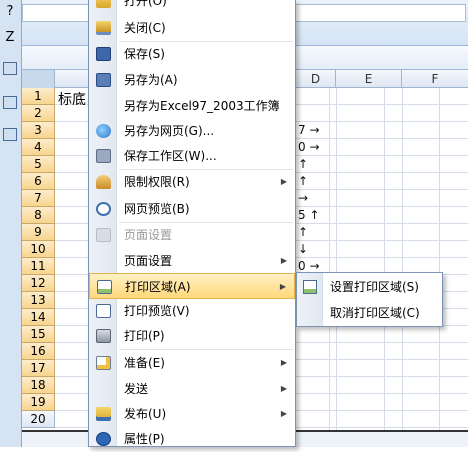  Describe the element at coordinates (435, 79) in the screenshot. I see `column-header-f: F` at that location.